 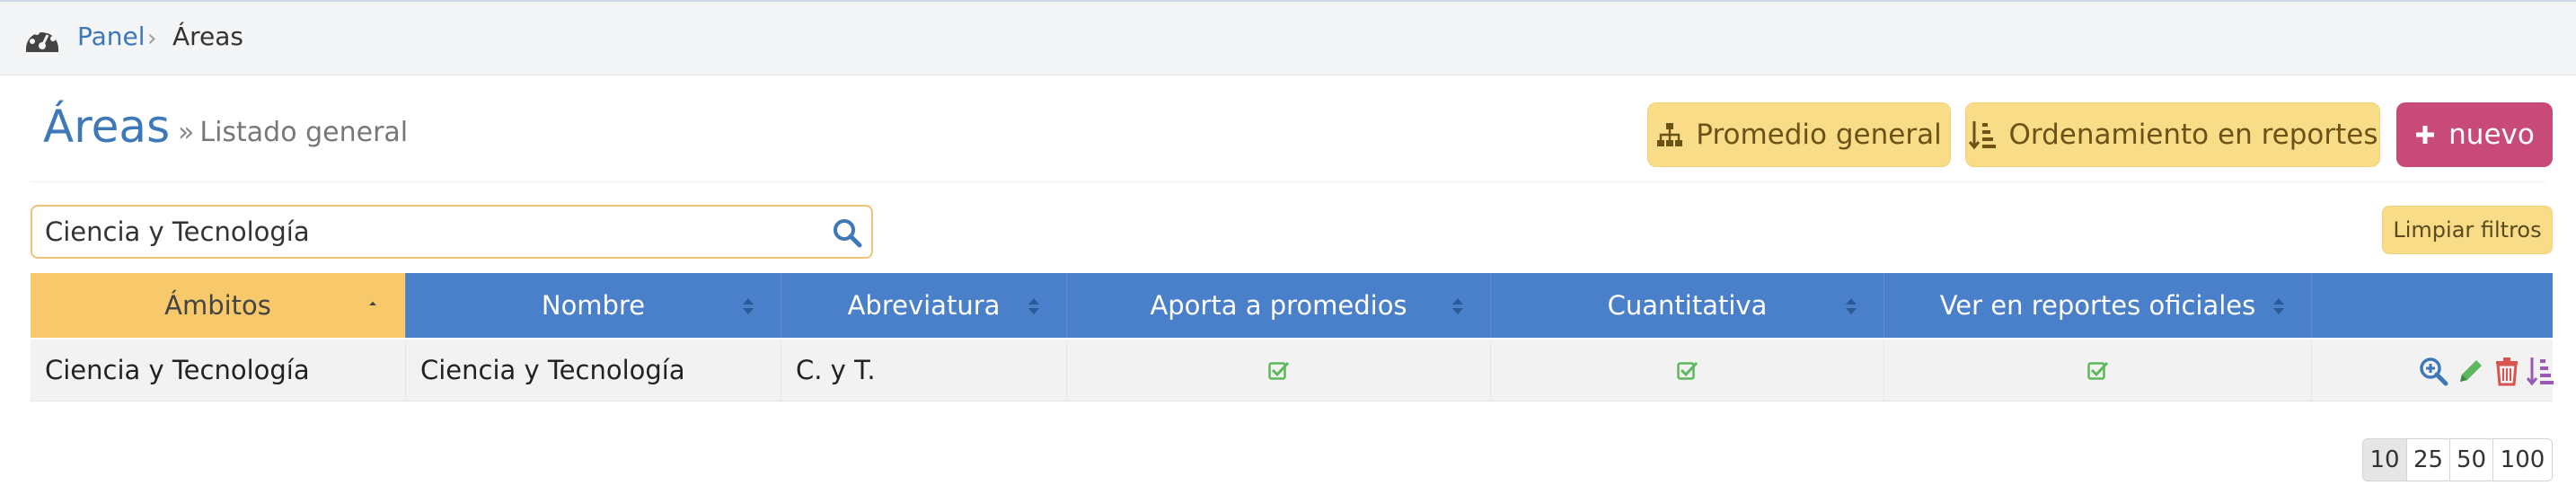 I want to click on column-header-label: Cuantitativa, so click(x=1687, y=305).